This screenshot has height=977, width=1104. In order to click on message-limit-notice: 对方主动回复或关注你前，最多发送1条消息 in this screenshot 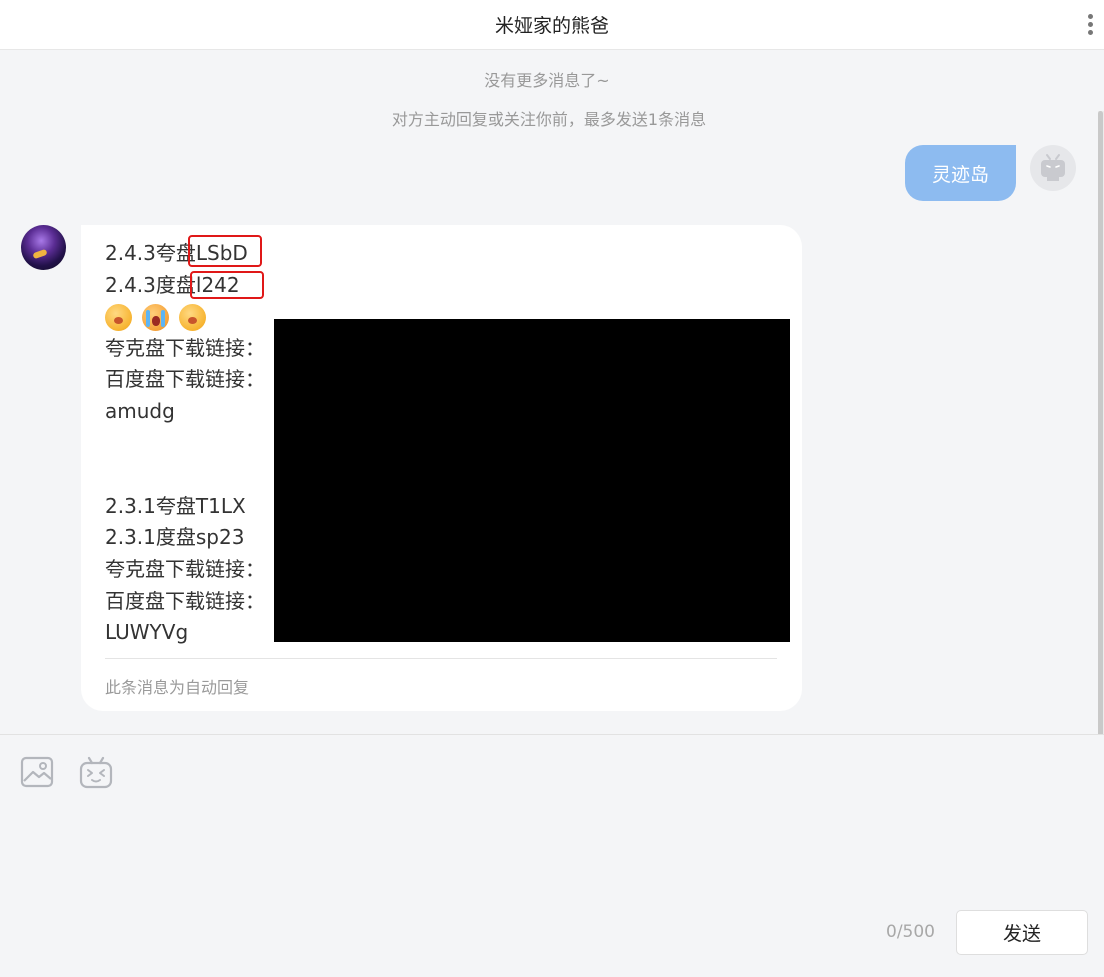, I will do `click(549, 119)`.